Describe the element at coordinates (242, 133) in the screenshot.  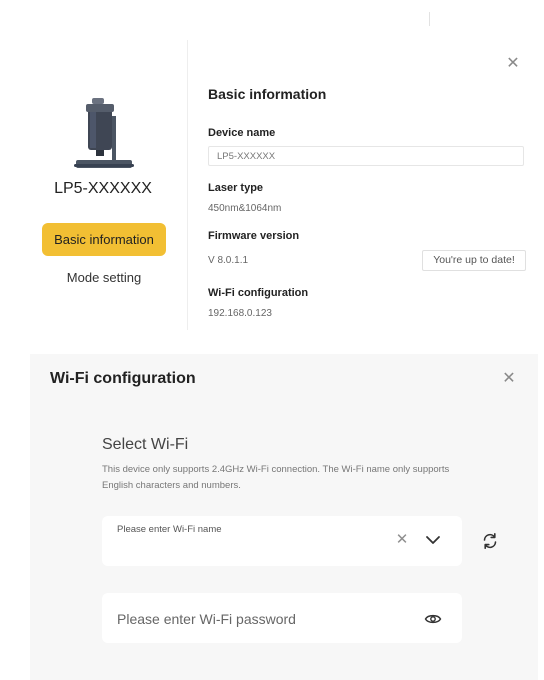
I see `device-name-label: Device name` at that location.